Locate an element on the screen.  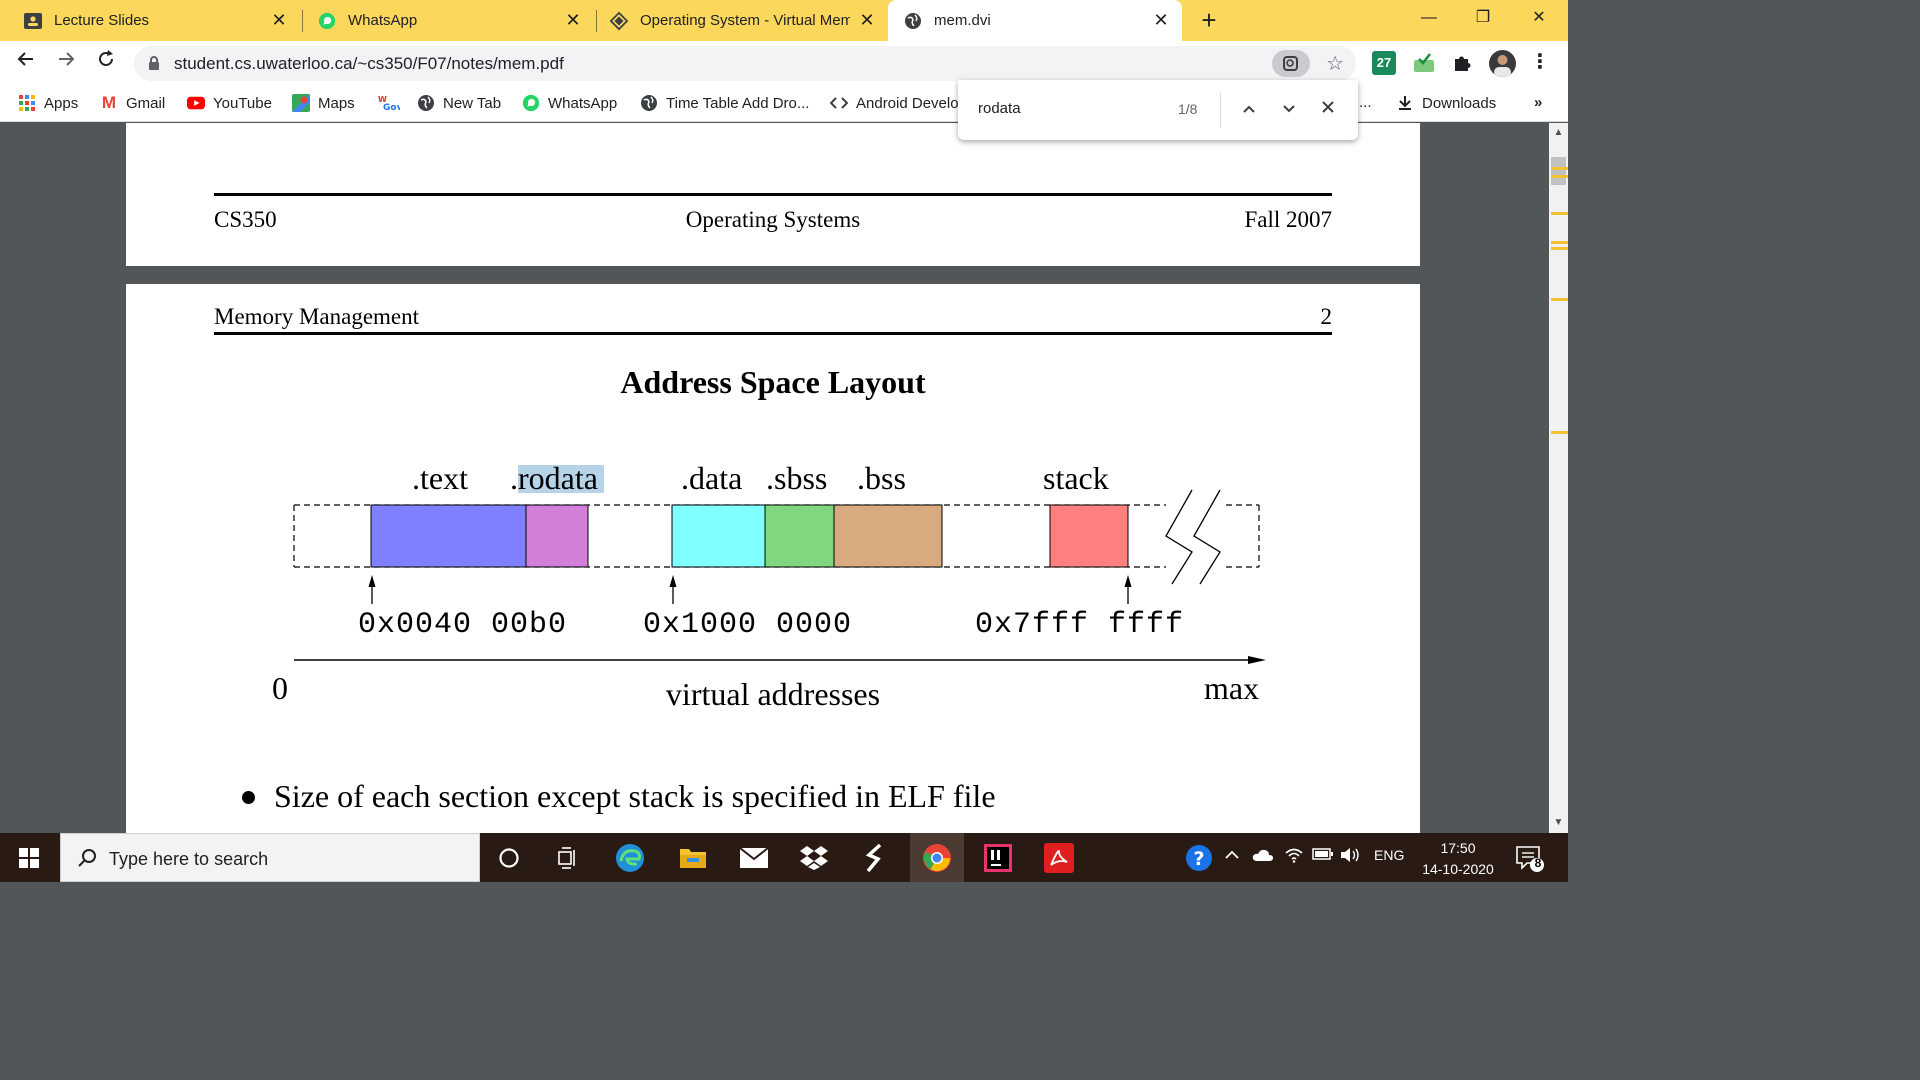
battery-icon is located at coordinates (1323, 855).